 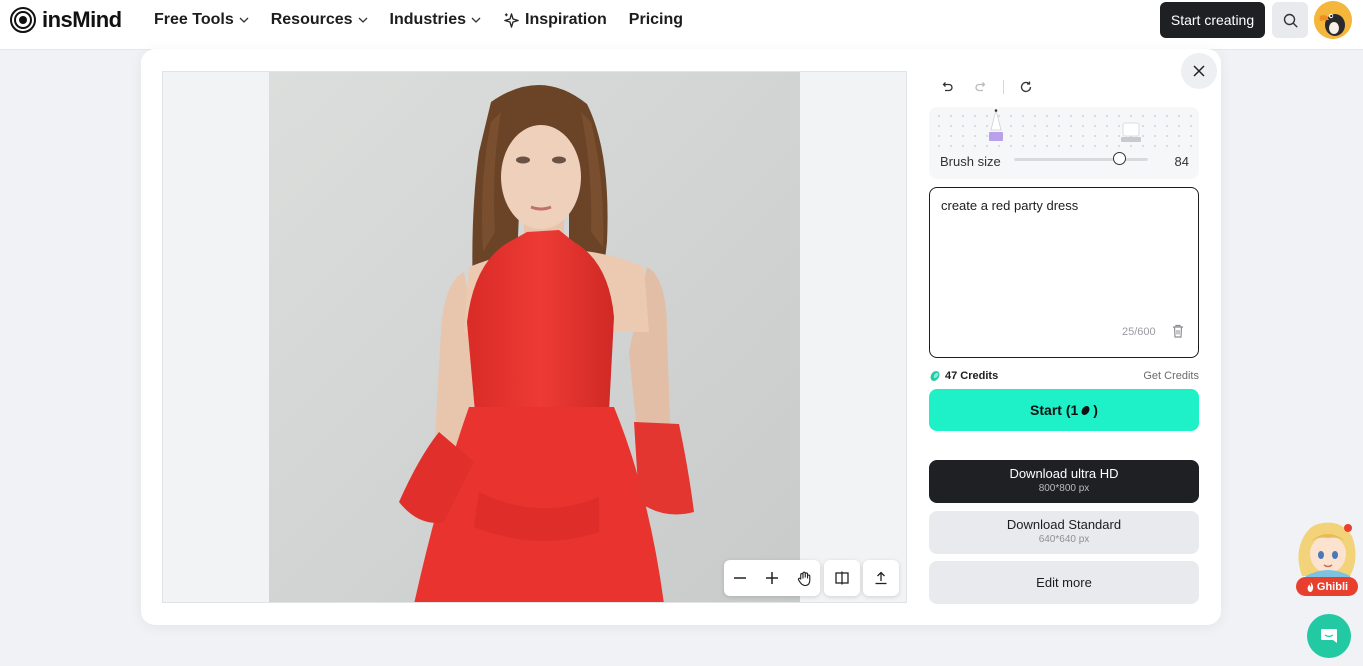 I want to click on nav-inspiration-label: Inspiration, so click(x=566, y=19).